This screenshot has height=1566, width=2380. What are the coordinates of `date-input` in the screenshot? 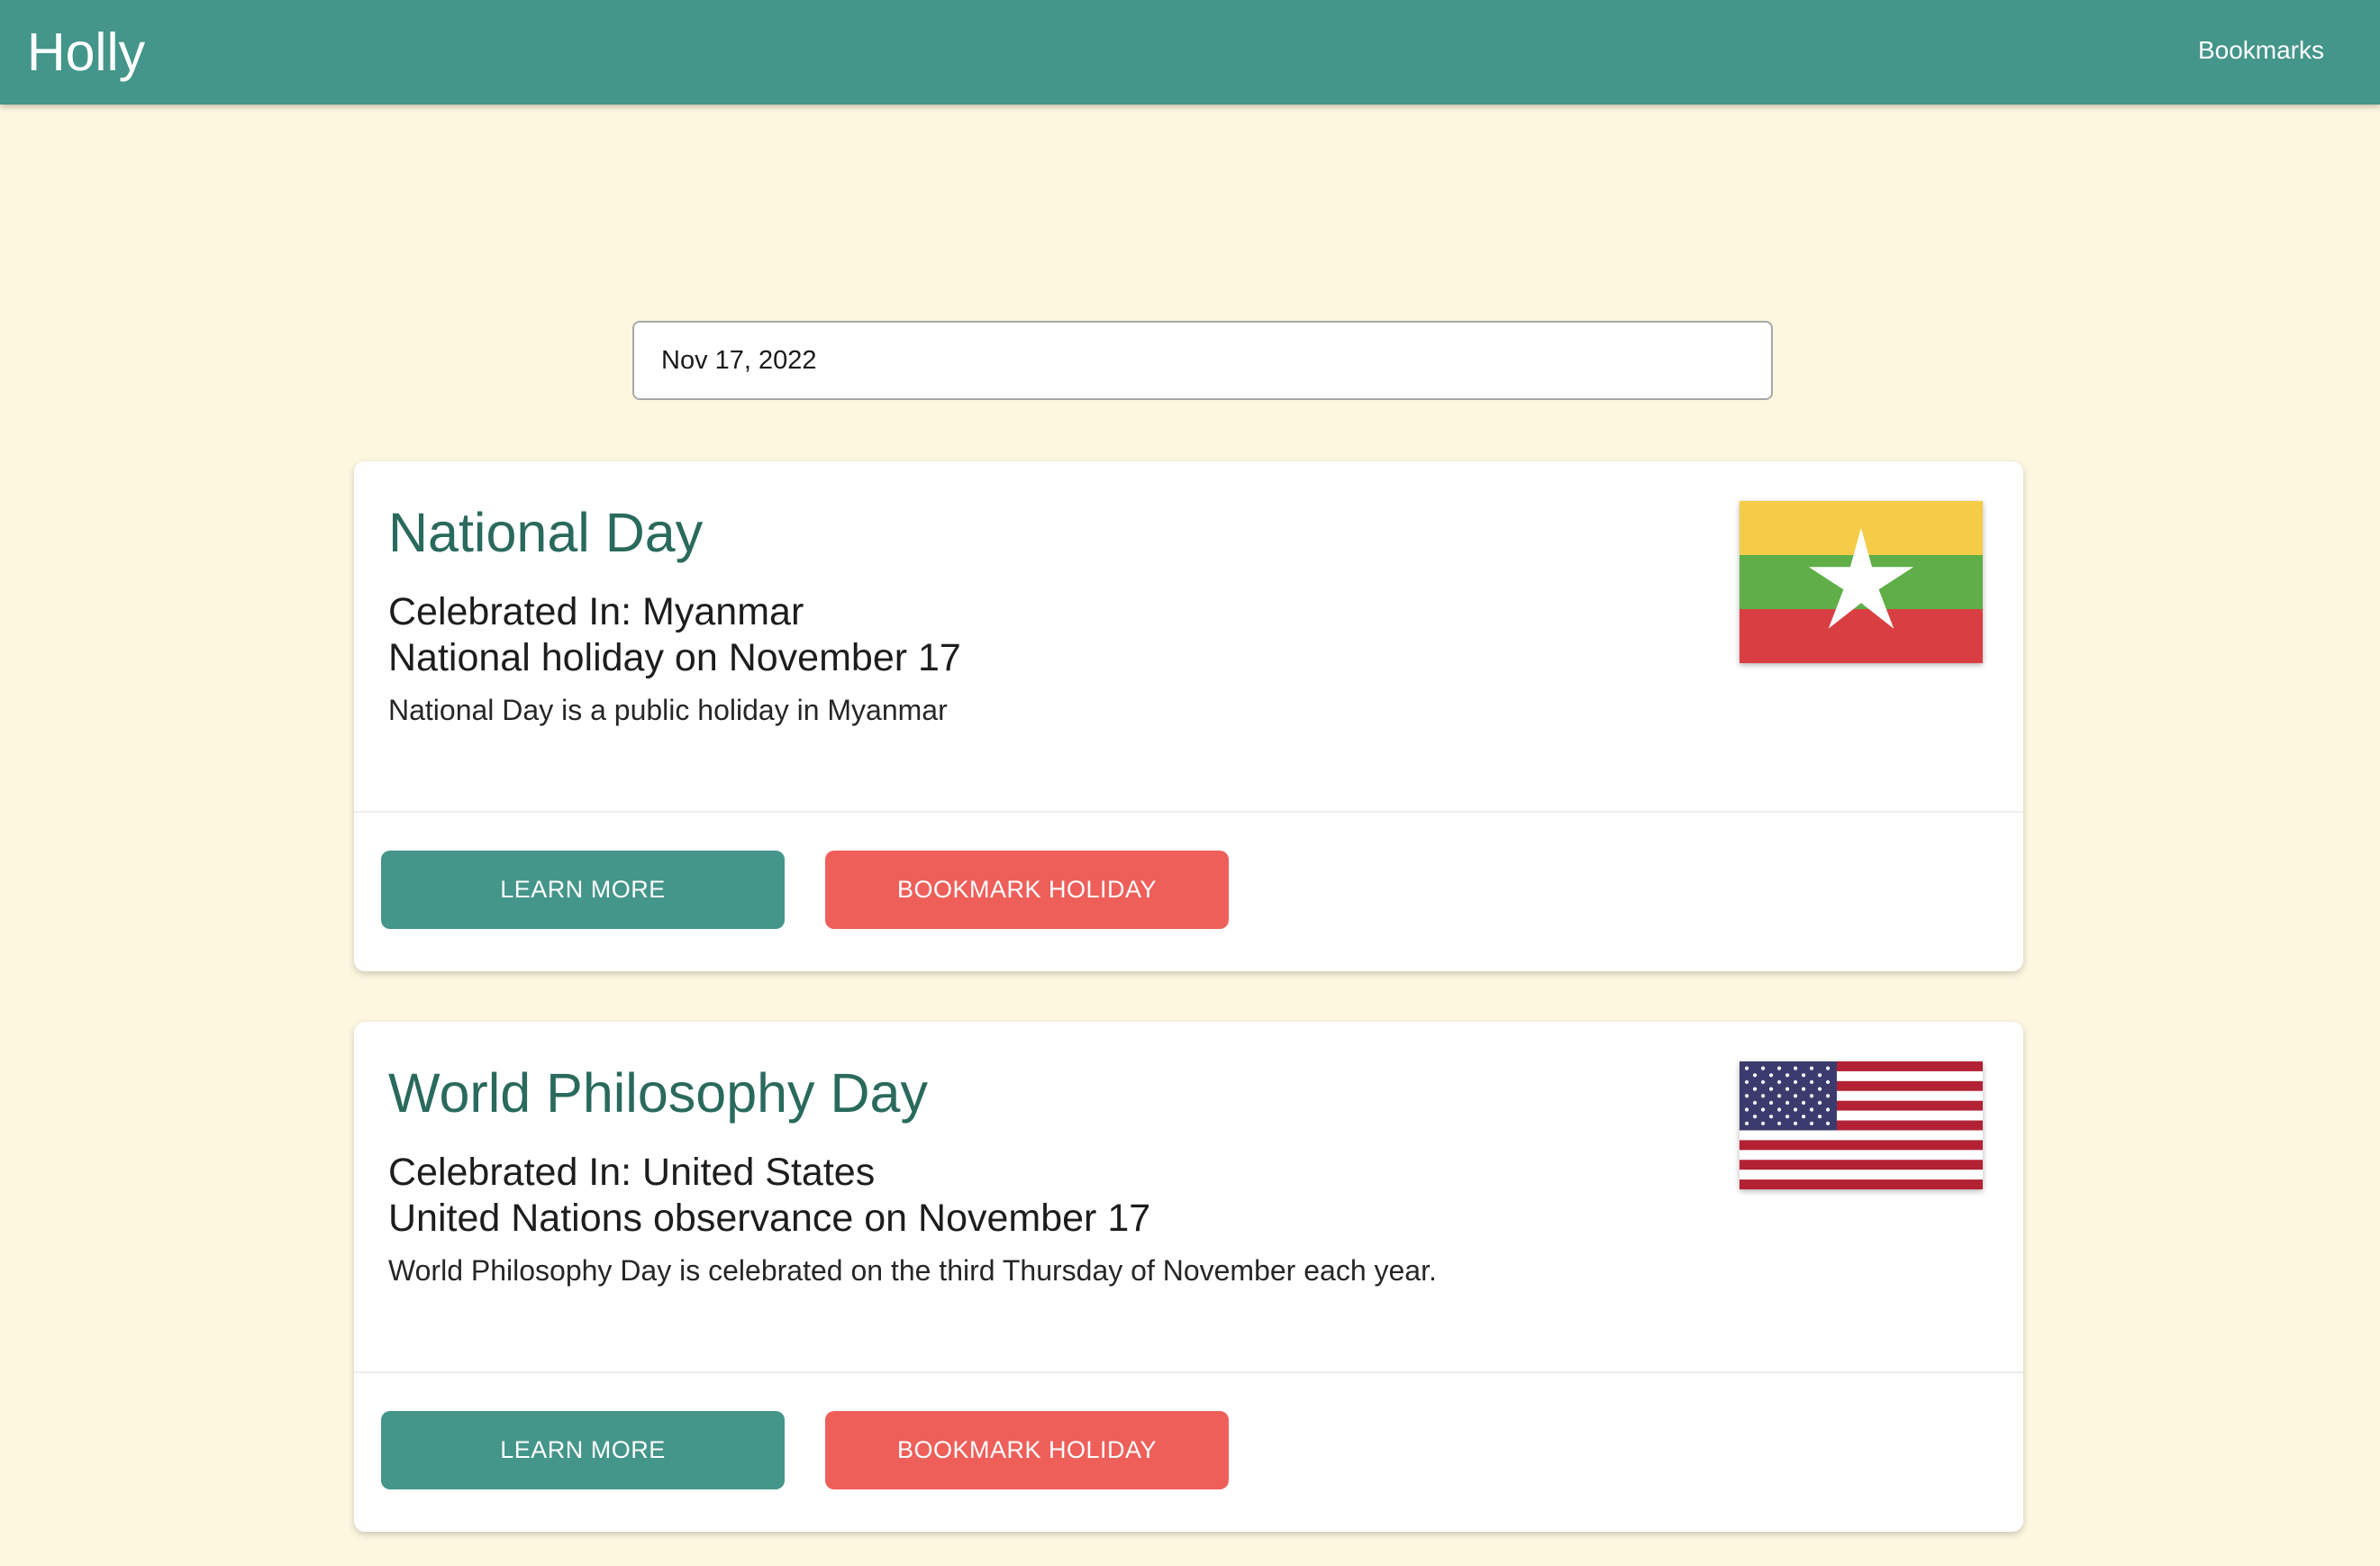 It's located at (1203, 360).